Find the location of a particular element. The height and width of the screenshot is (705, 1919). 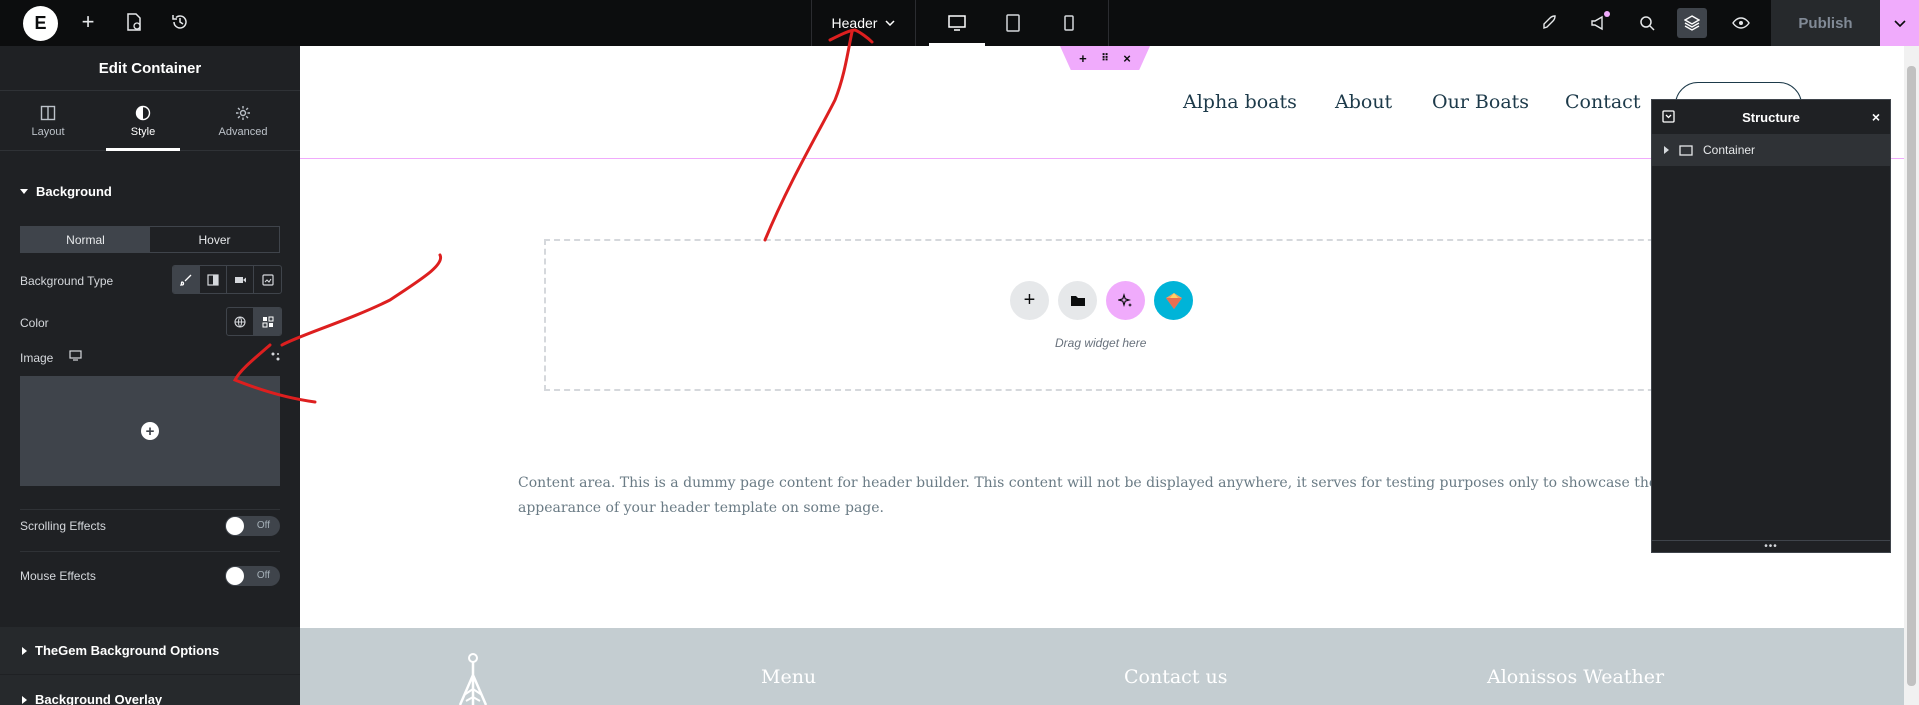

background-section-title: Background is located at coordinates (74, 191).